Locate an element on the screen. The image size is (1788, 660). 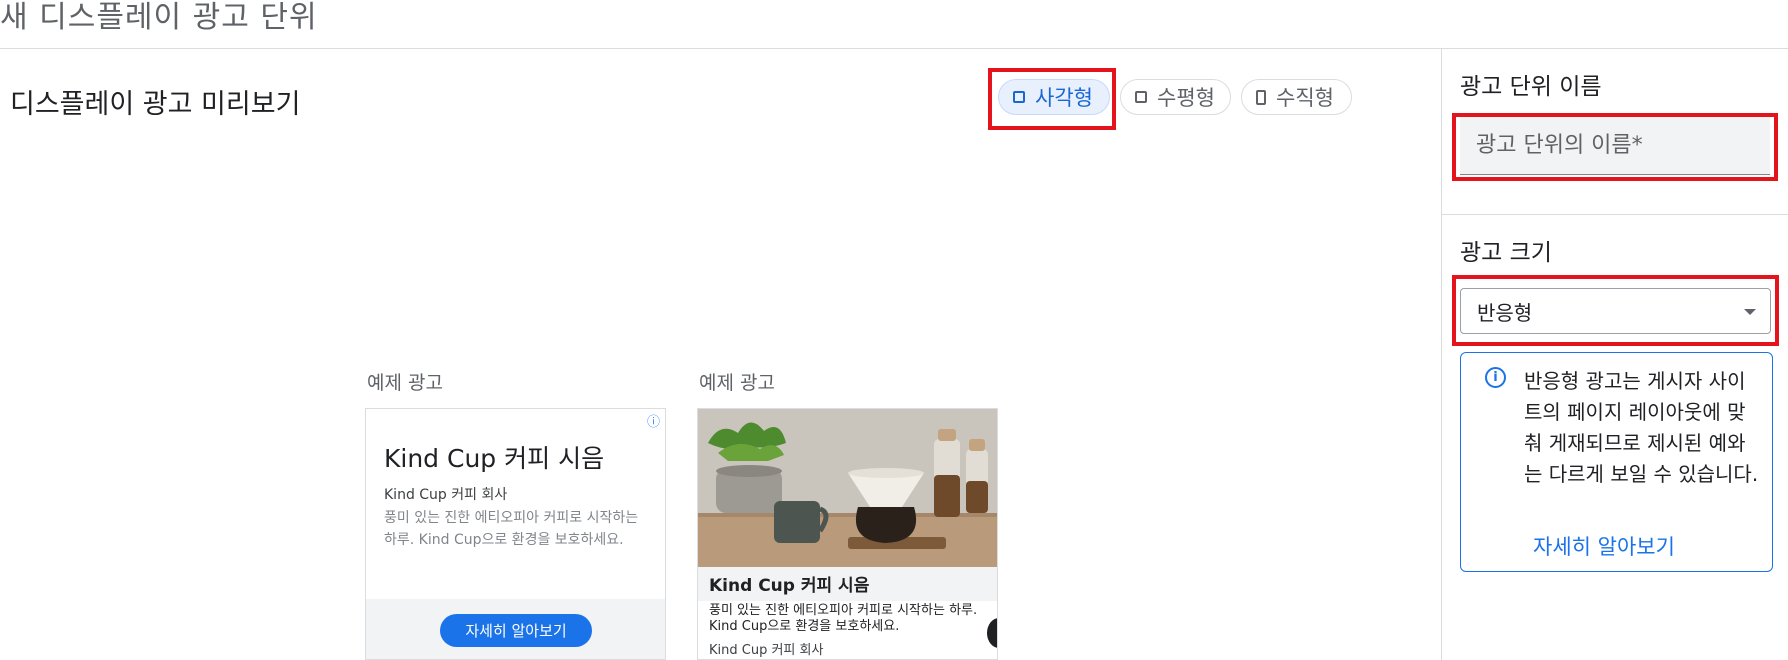
info-icon: ⓘ is located at coordinates (653, 420).